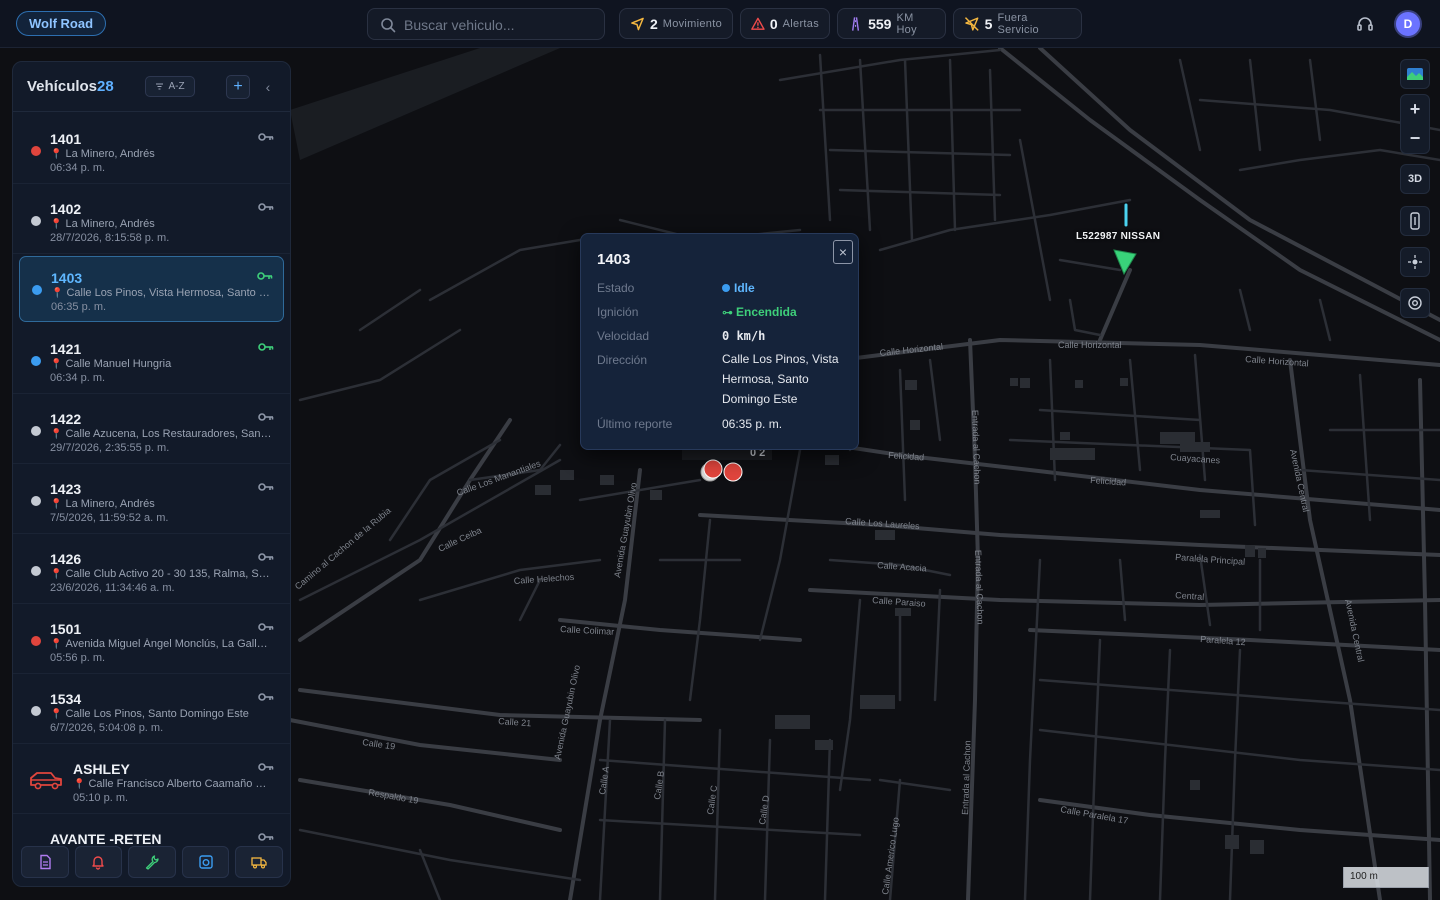 The width and height of the screenshot is (1440, 900). Describe the element at coordinates (1365, 24) in the screenshot. I see `support-button` at that location.